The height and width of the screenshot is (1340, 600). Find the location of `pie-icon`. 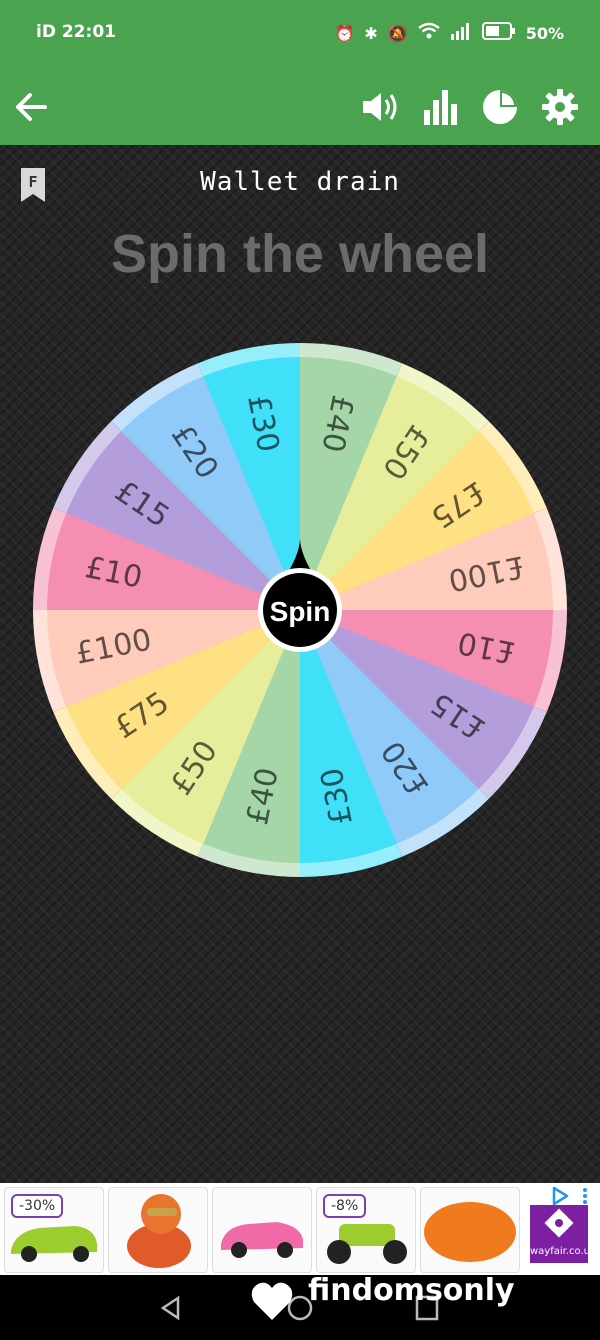

pie-icon is located at coordinates (500, 107).